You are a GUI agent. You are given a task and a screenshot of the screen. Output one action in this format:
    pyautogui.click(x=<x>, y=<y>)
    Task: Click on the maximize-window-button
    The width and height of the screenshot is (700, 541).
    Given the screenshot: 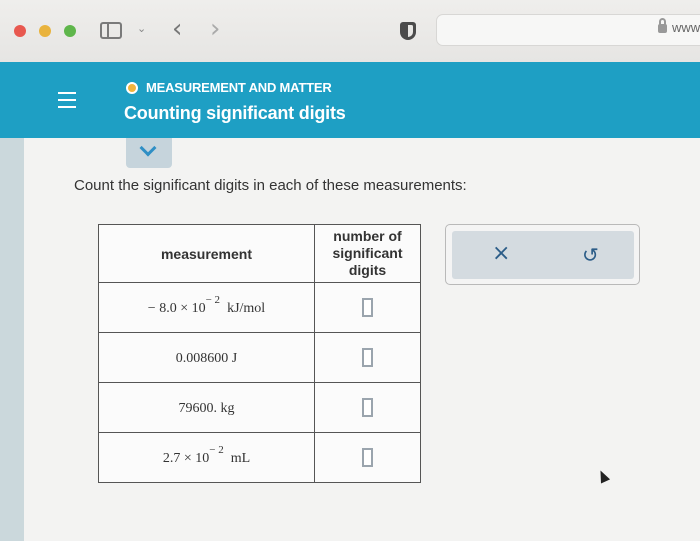 What is the action you would take?
    pyautogui.click(x=70, y=31)
    